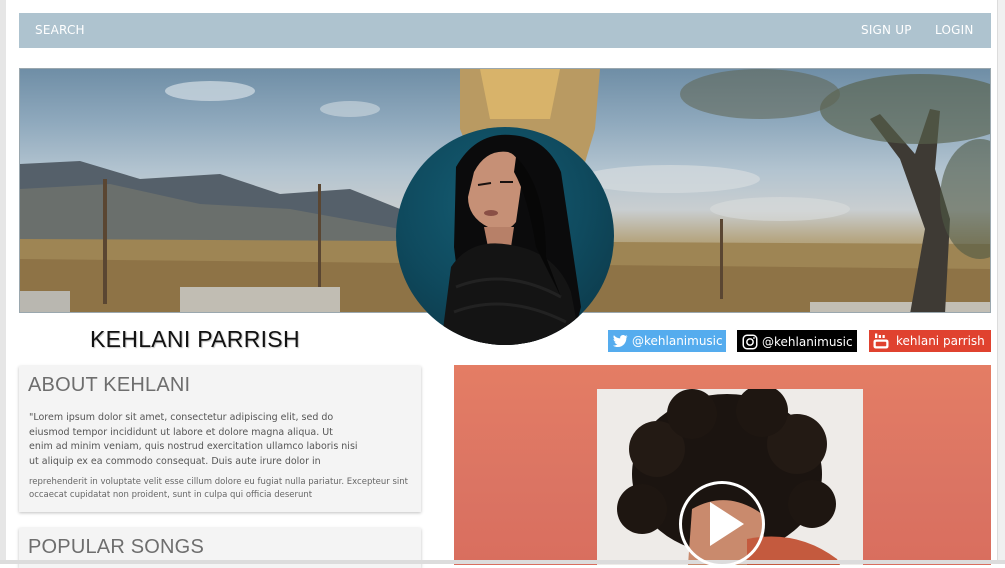  I want to click on window-frame-bottom, so click(502, 562).